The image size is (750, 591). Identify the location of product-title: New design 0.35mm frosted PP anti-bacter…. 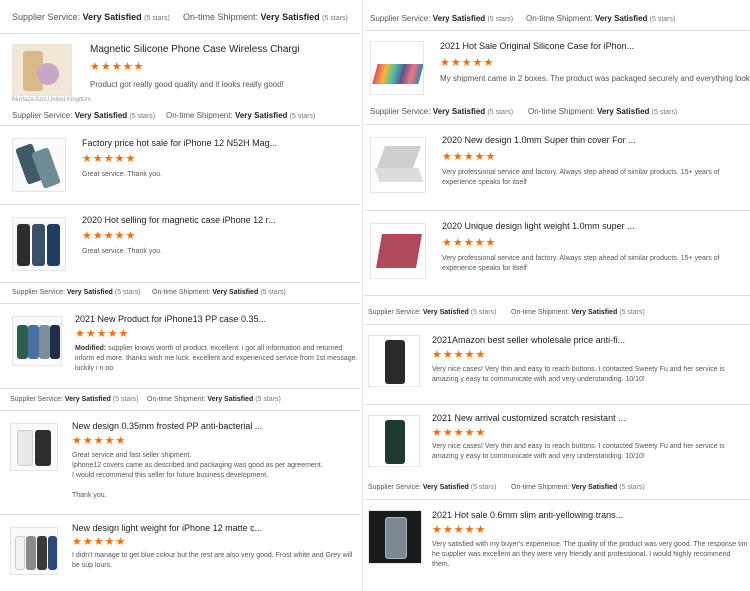
(172, 426).